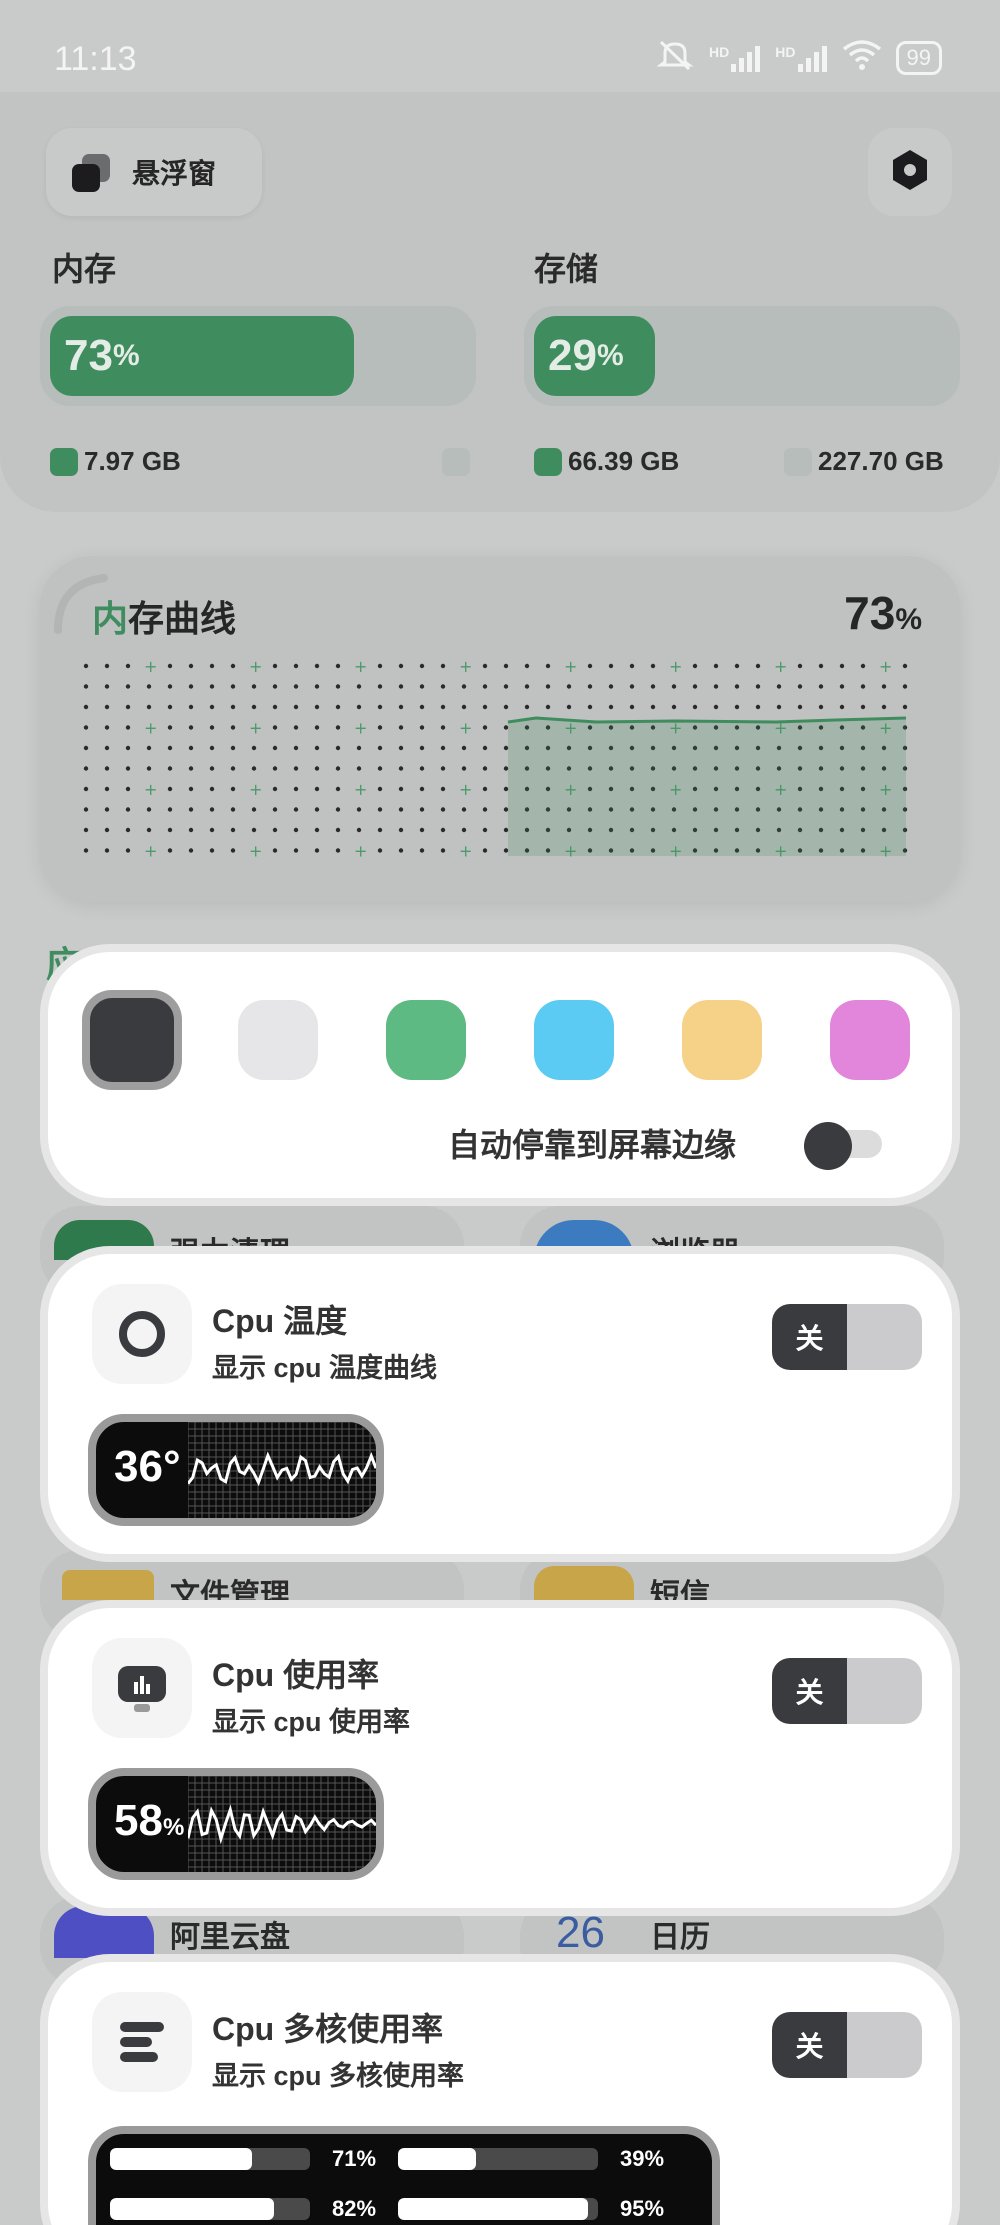 The image size is (1000, 2225). What do you see at coordinates (230, 1937) in the screenshot?
I see `app-label-aliyun: 阿里云盘` at bounding box center [230, 1937].